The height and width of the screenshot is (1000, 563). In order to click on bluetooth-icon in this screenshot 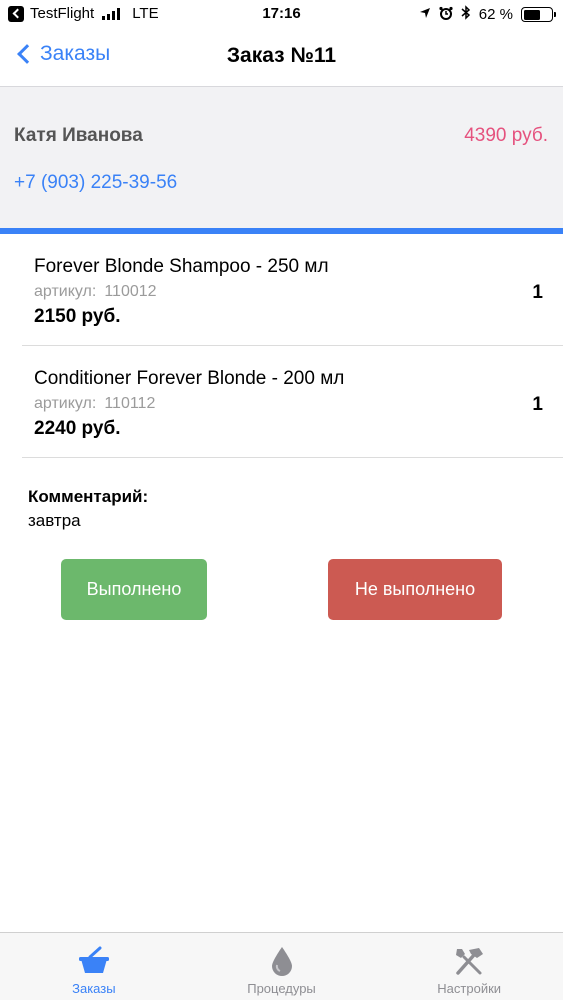, I will do `click(466, 14)`.